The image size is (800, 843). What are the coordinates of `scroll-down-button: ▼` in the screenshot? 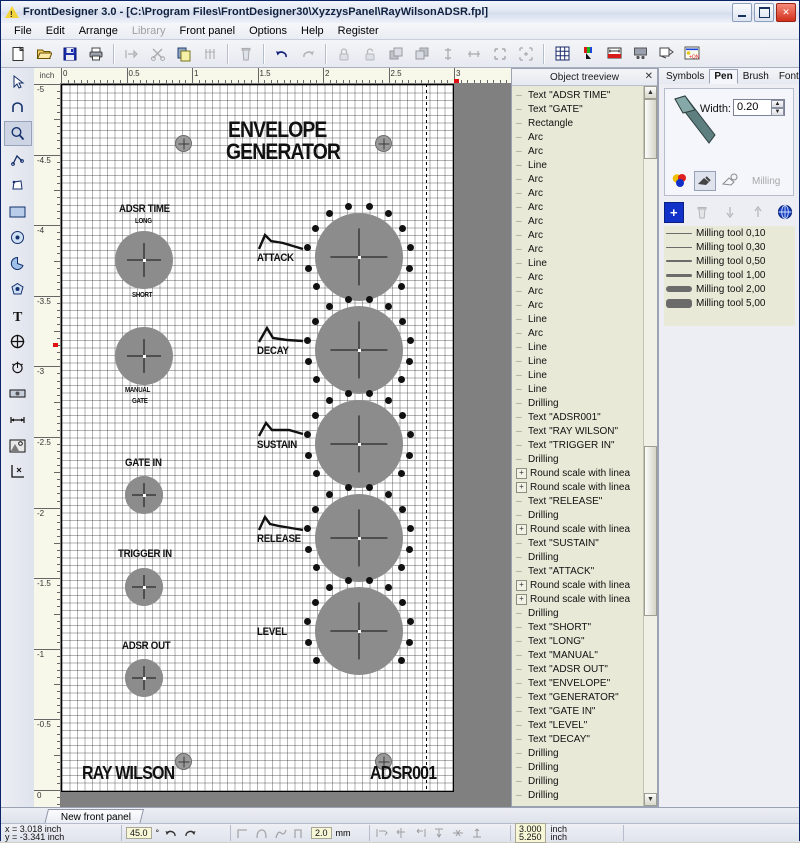 It's located at (650, 799).